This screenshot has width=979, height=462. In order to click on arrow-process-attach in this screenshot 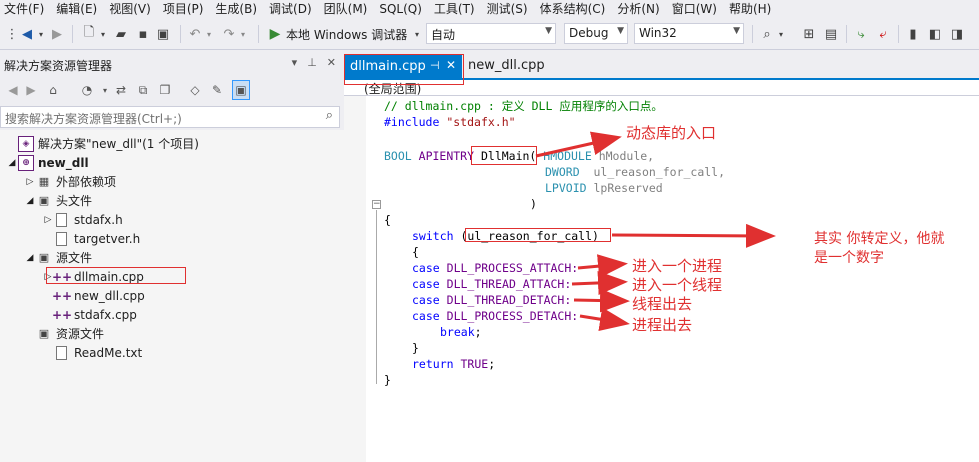, I will do `click(602, 266)`.